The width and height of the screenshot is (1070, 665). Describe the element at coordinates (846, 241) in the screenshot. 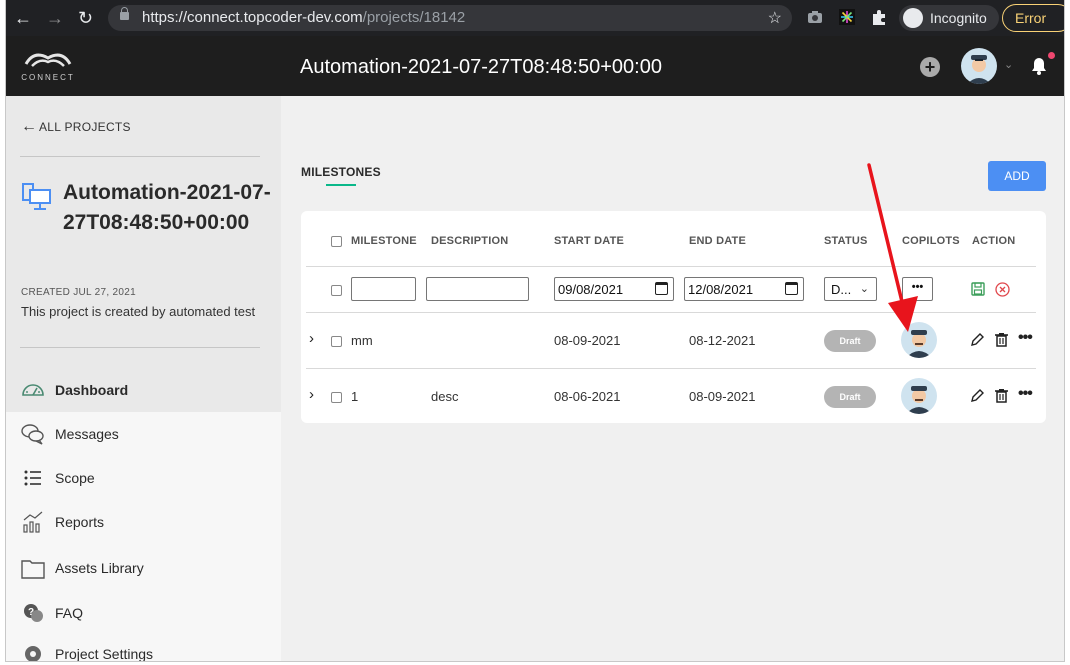

I see `column-header-status: STATUS` at that location.